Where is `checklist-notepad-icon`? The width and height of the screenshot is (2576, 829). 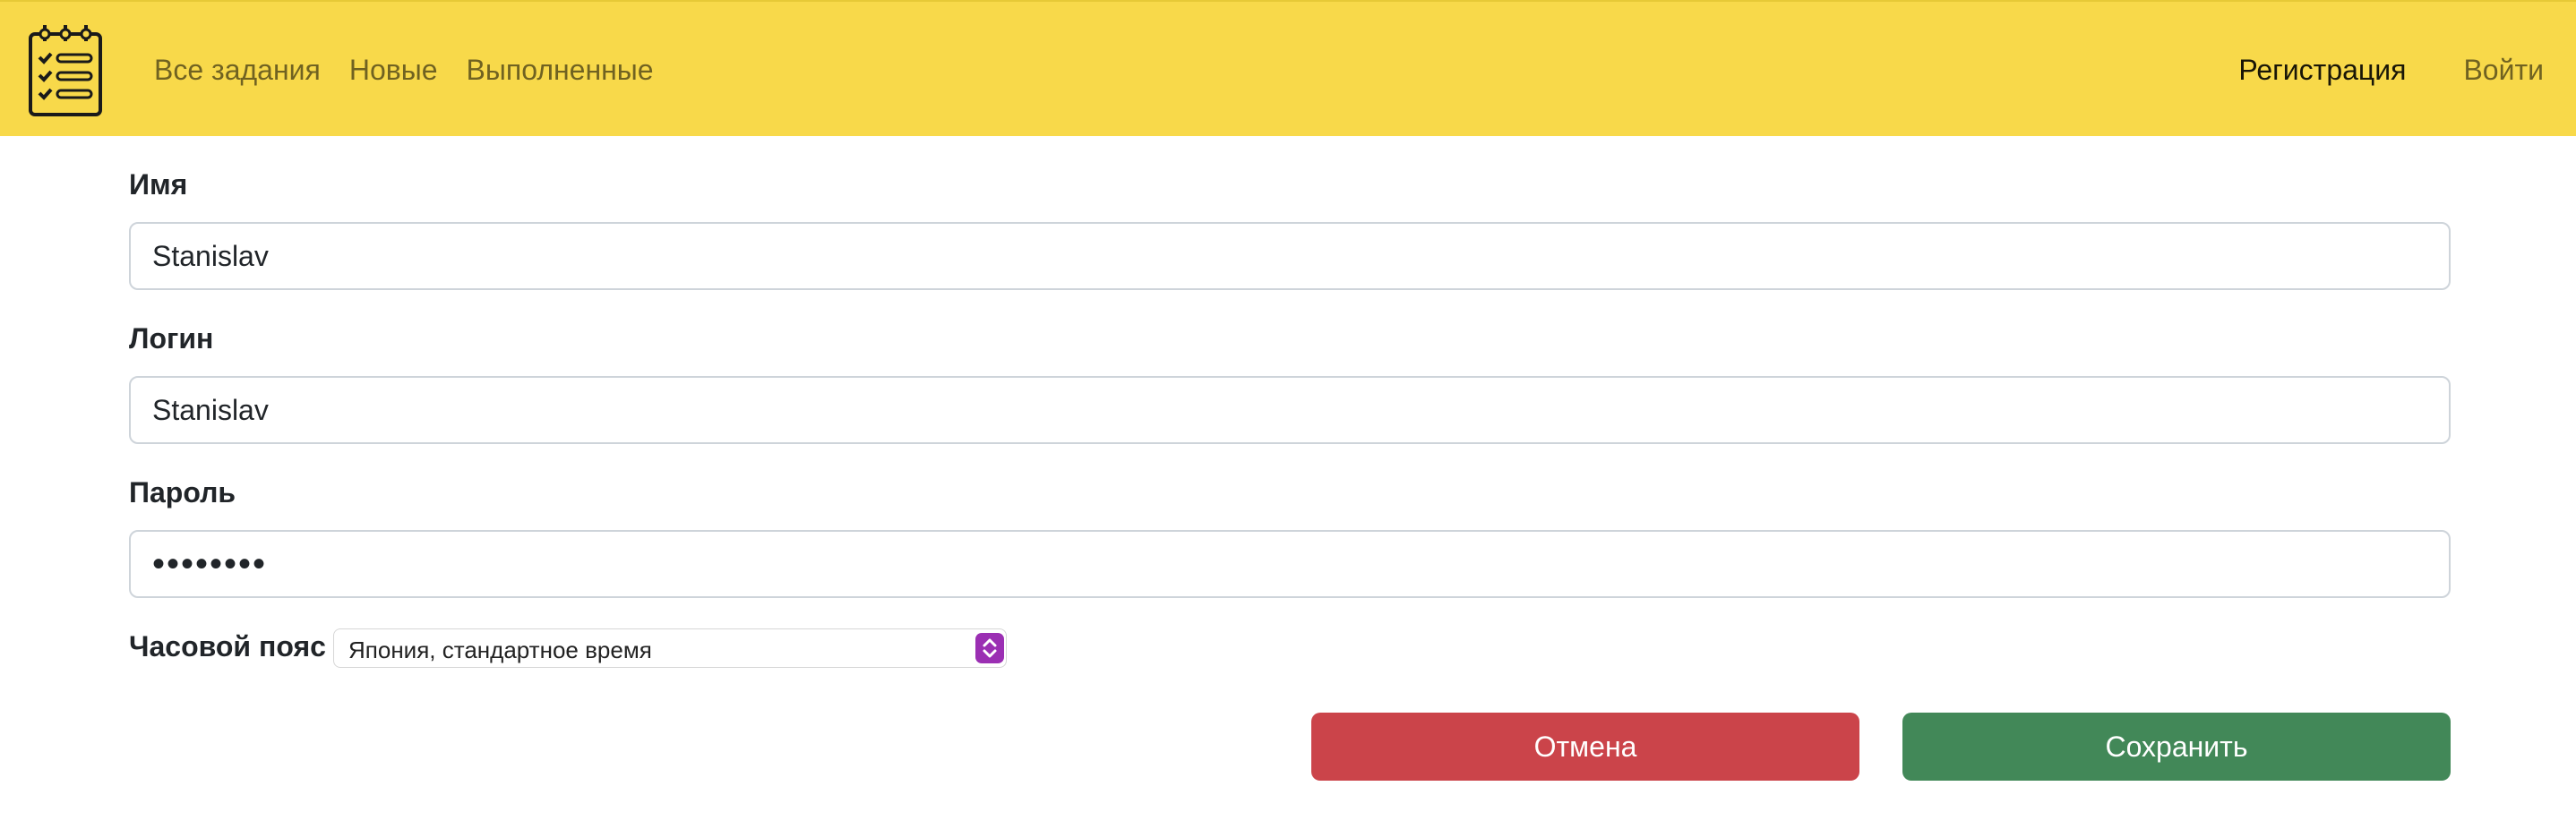
checklist-notepad-icon is located at coordinates (65, 69).